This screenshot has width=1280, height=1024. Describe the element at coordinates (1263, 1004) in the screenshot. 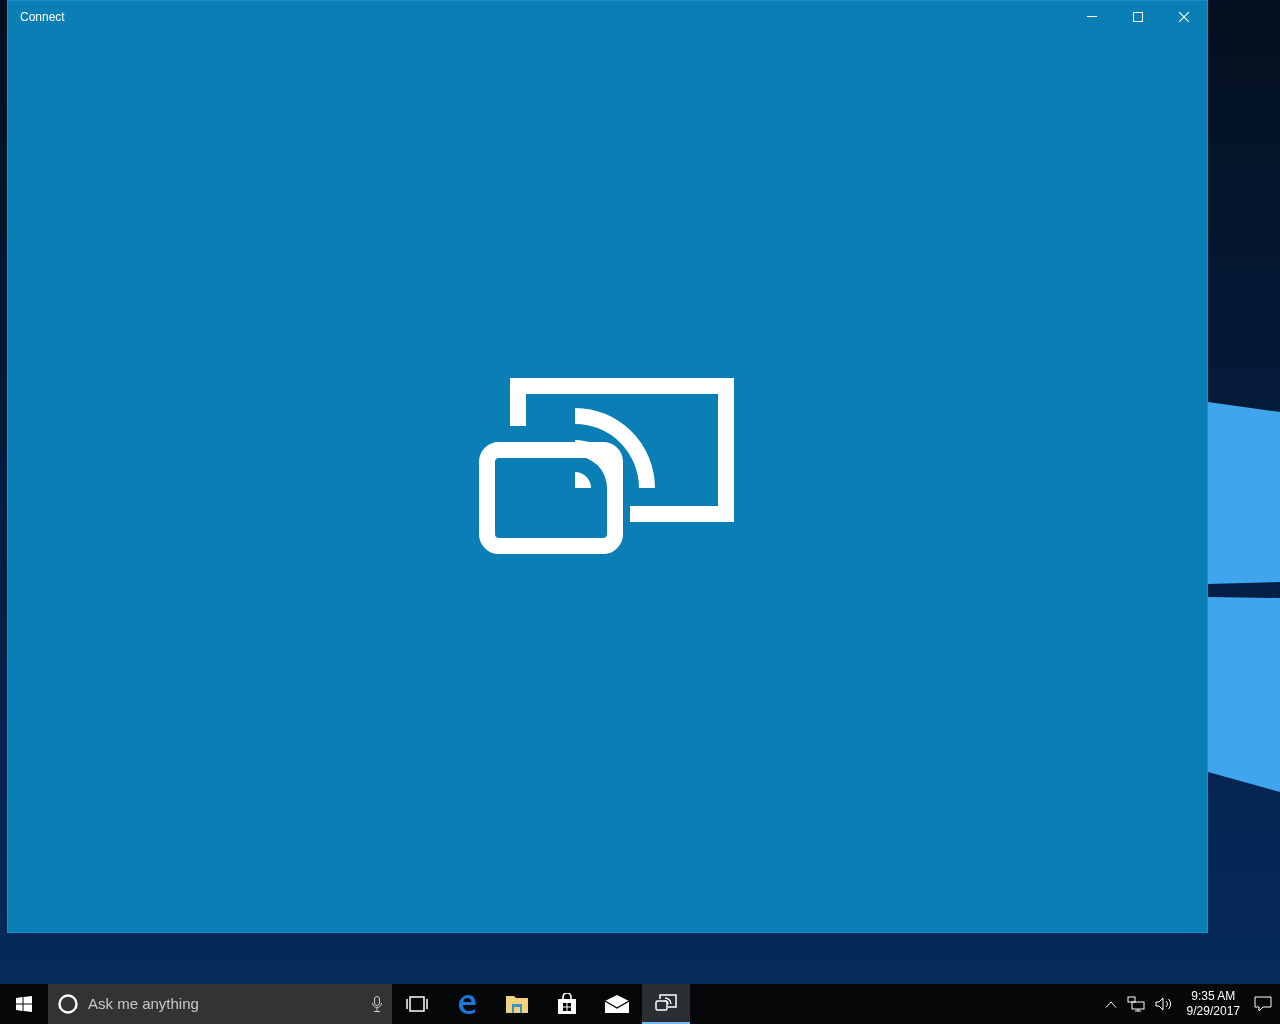

I see `notification-icon` at that location.